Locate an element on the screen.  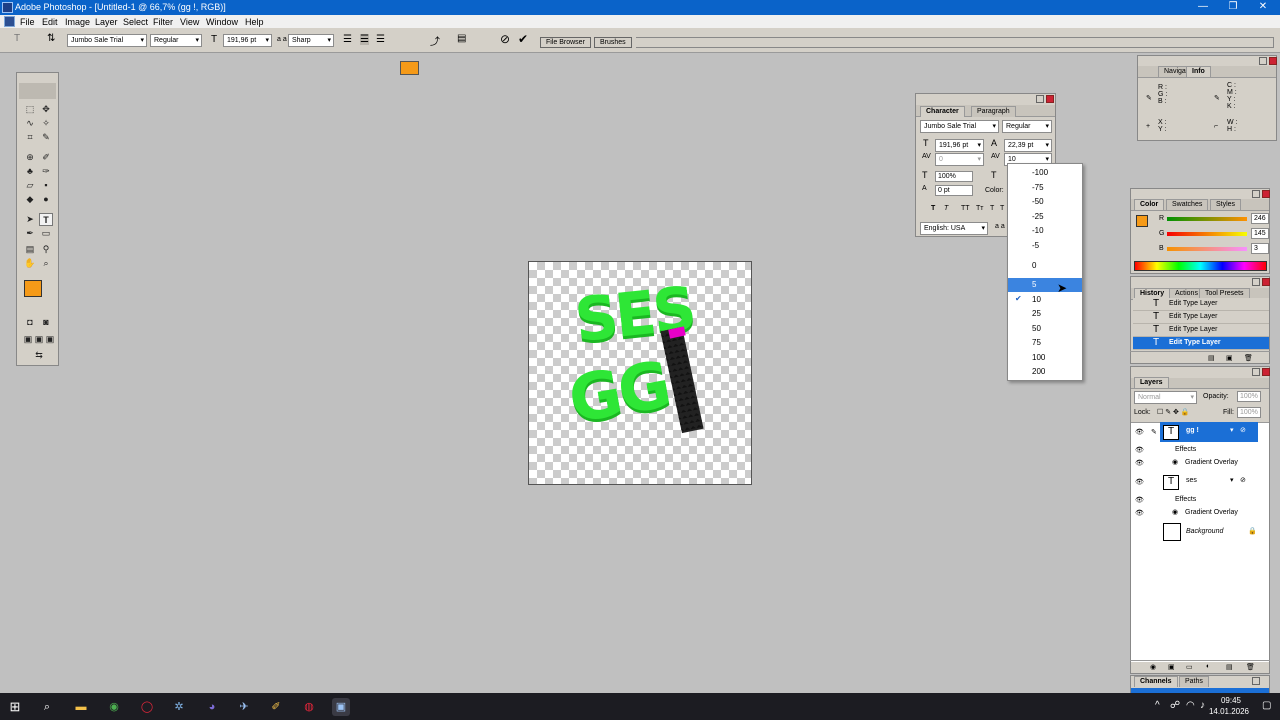
magic-wand-tool-icon: ✧ is located at coordinates (46, 123).